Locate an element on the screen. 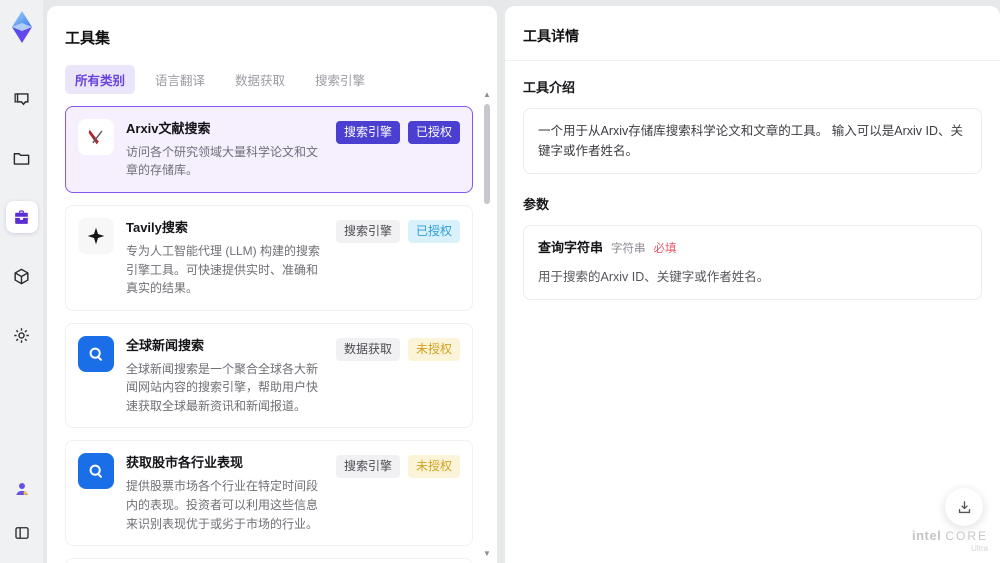 This screenshot has height=563, width=1000. category-badge: 数据获取 is located at coordinates (367, 349).